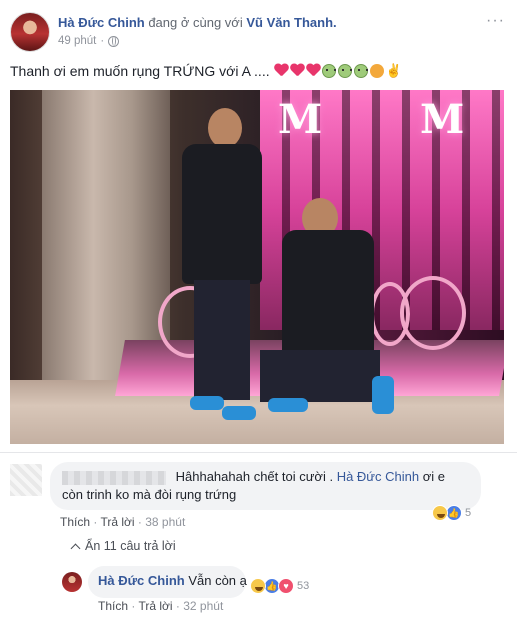 This screenshot has height=621, width=517. I want to click on commenter-name-blurred, so click(114, 477).